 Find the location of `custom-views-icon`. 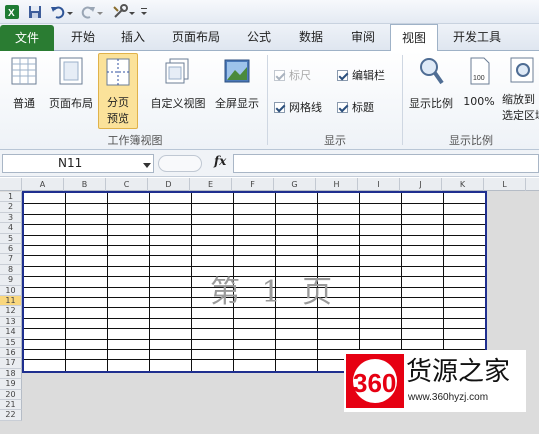

custom-views-icon is located at coordinates (177, 71).